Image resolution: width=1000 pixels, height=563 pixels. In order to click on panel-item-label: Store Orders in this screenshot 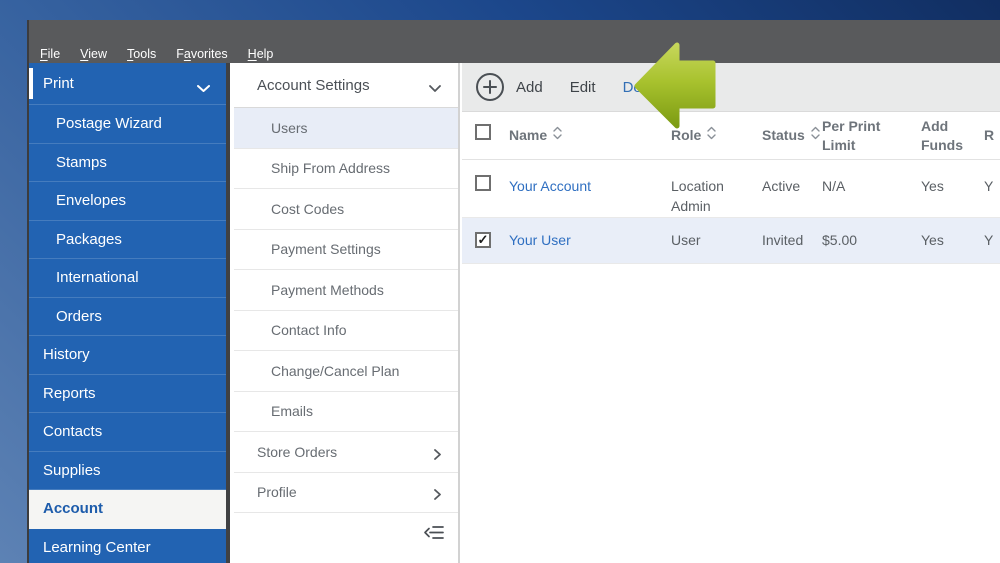, I will do `click(297, 451)`.